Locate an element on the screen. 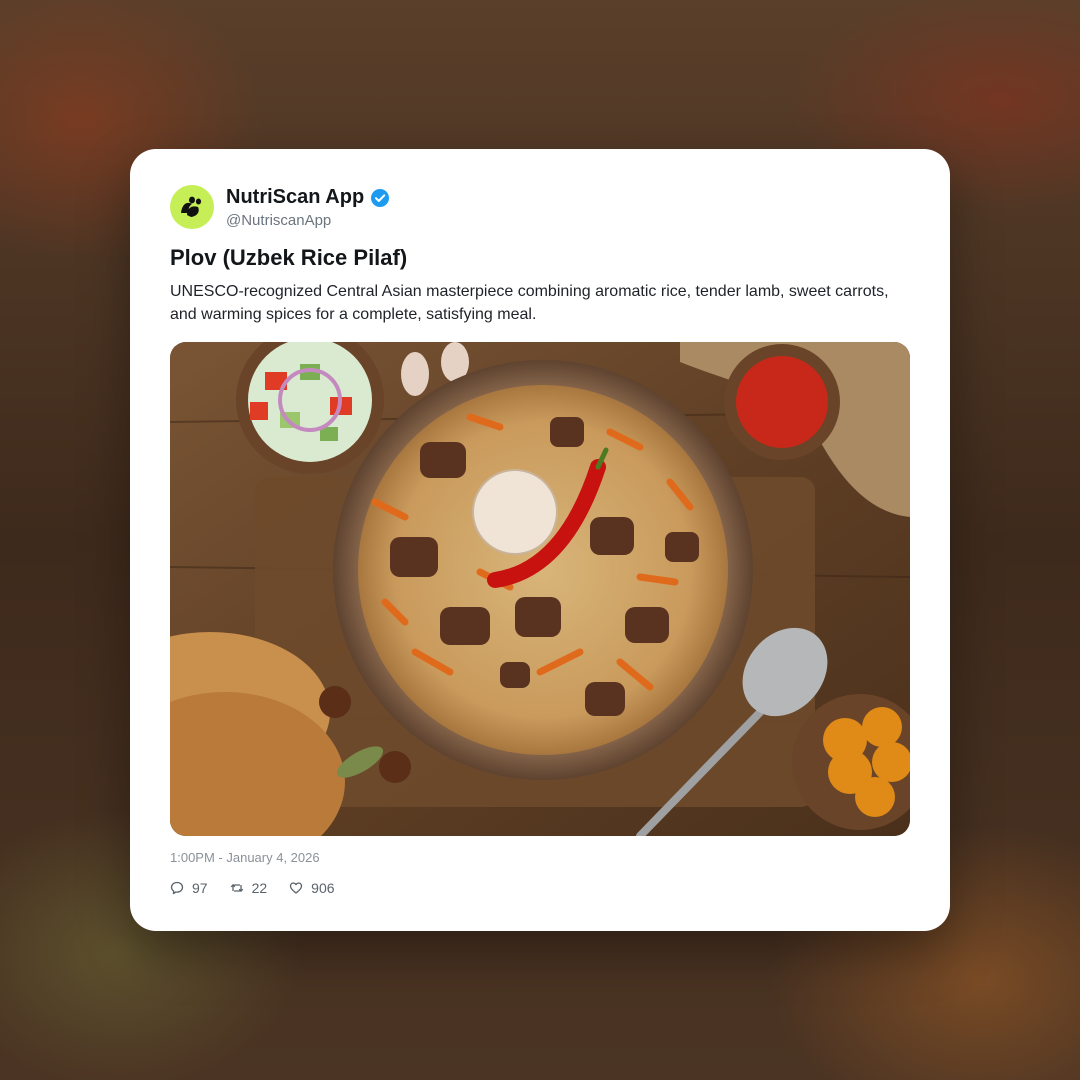 Image resolution: width=1080 pixels, height=1080 pixels. verified-badge-icon is located at coordinates (380, 198).